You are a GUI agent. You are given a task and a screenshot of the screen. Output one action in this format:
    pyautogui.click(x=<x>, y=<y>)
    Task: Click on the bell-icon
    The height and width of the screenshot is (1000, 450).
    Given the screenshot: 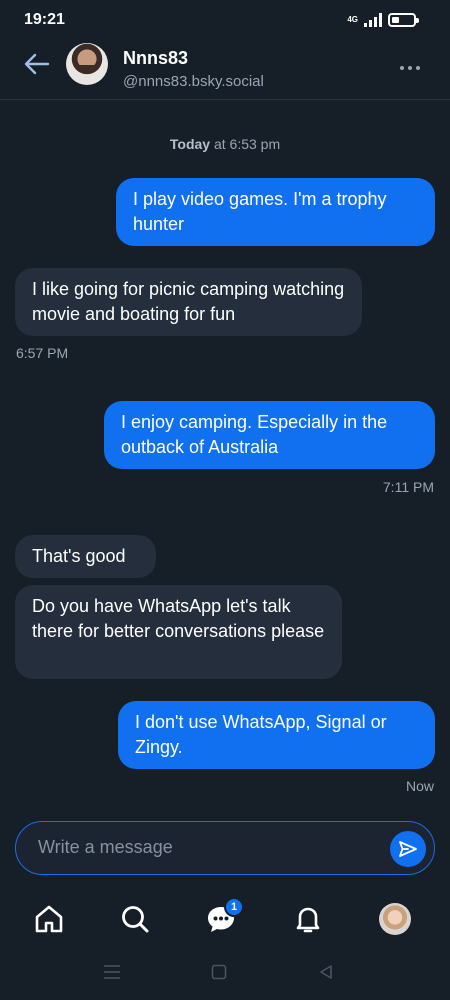 What is the action you would take?
    pyautogui.click(x=308, y=920)
    